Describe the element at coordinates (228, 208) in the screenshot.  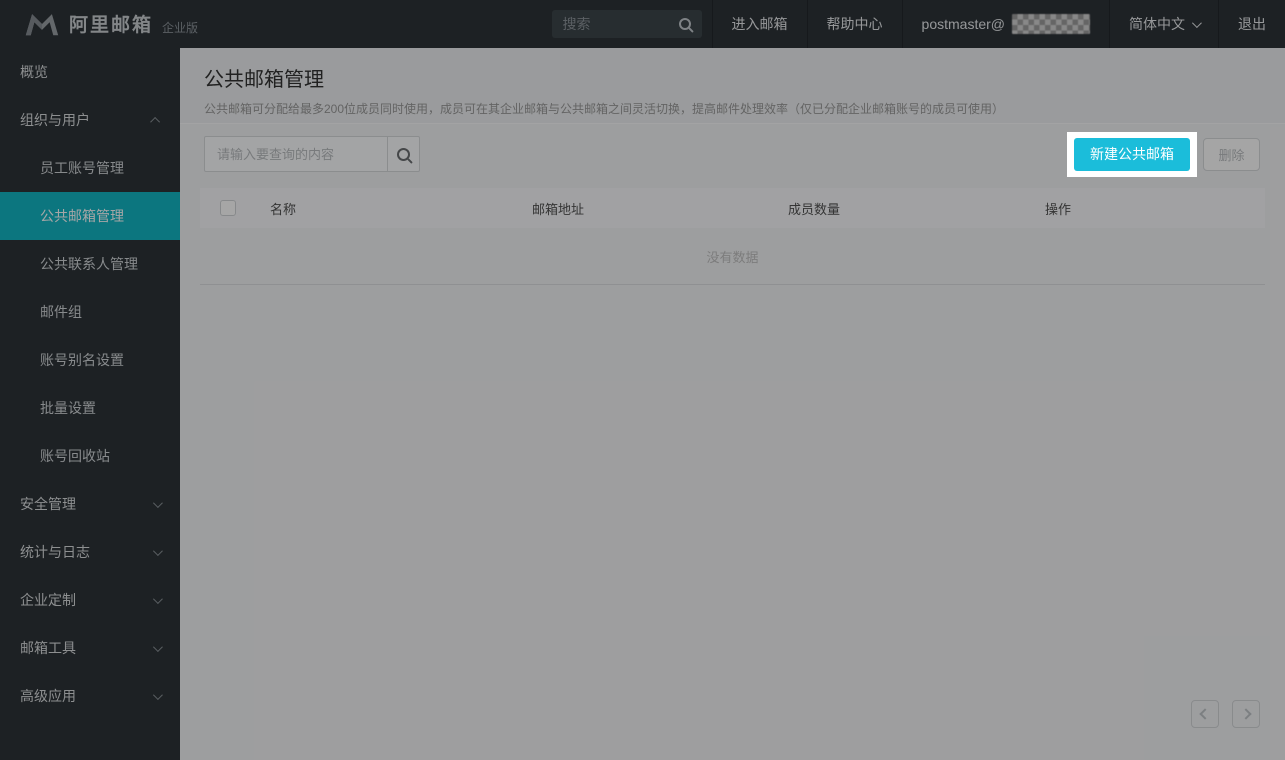
I see `select-all-checkbox` at that location.